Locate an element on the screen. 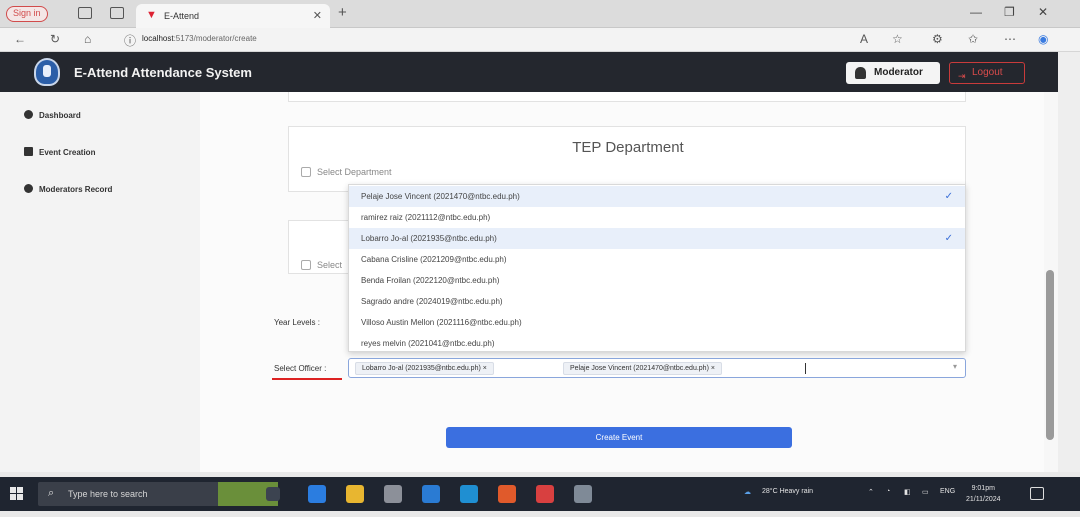 The height and width of the screenshot is (517, 1080). windows-start-icon is located at coordinates (17, 494).